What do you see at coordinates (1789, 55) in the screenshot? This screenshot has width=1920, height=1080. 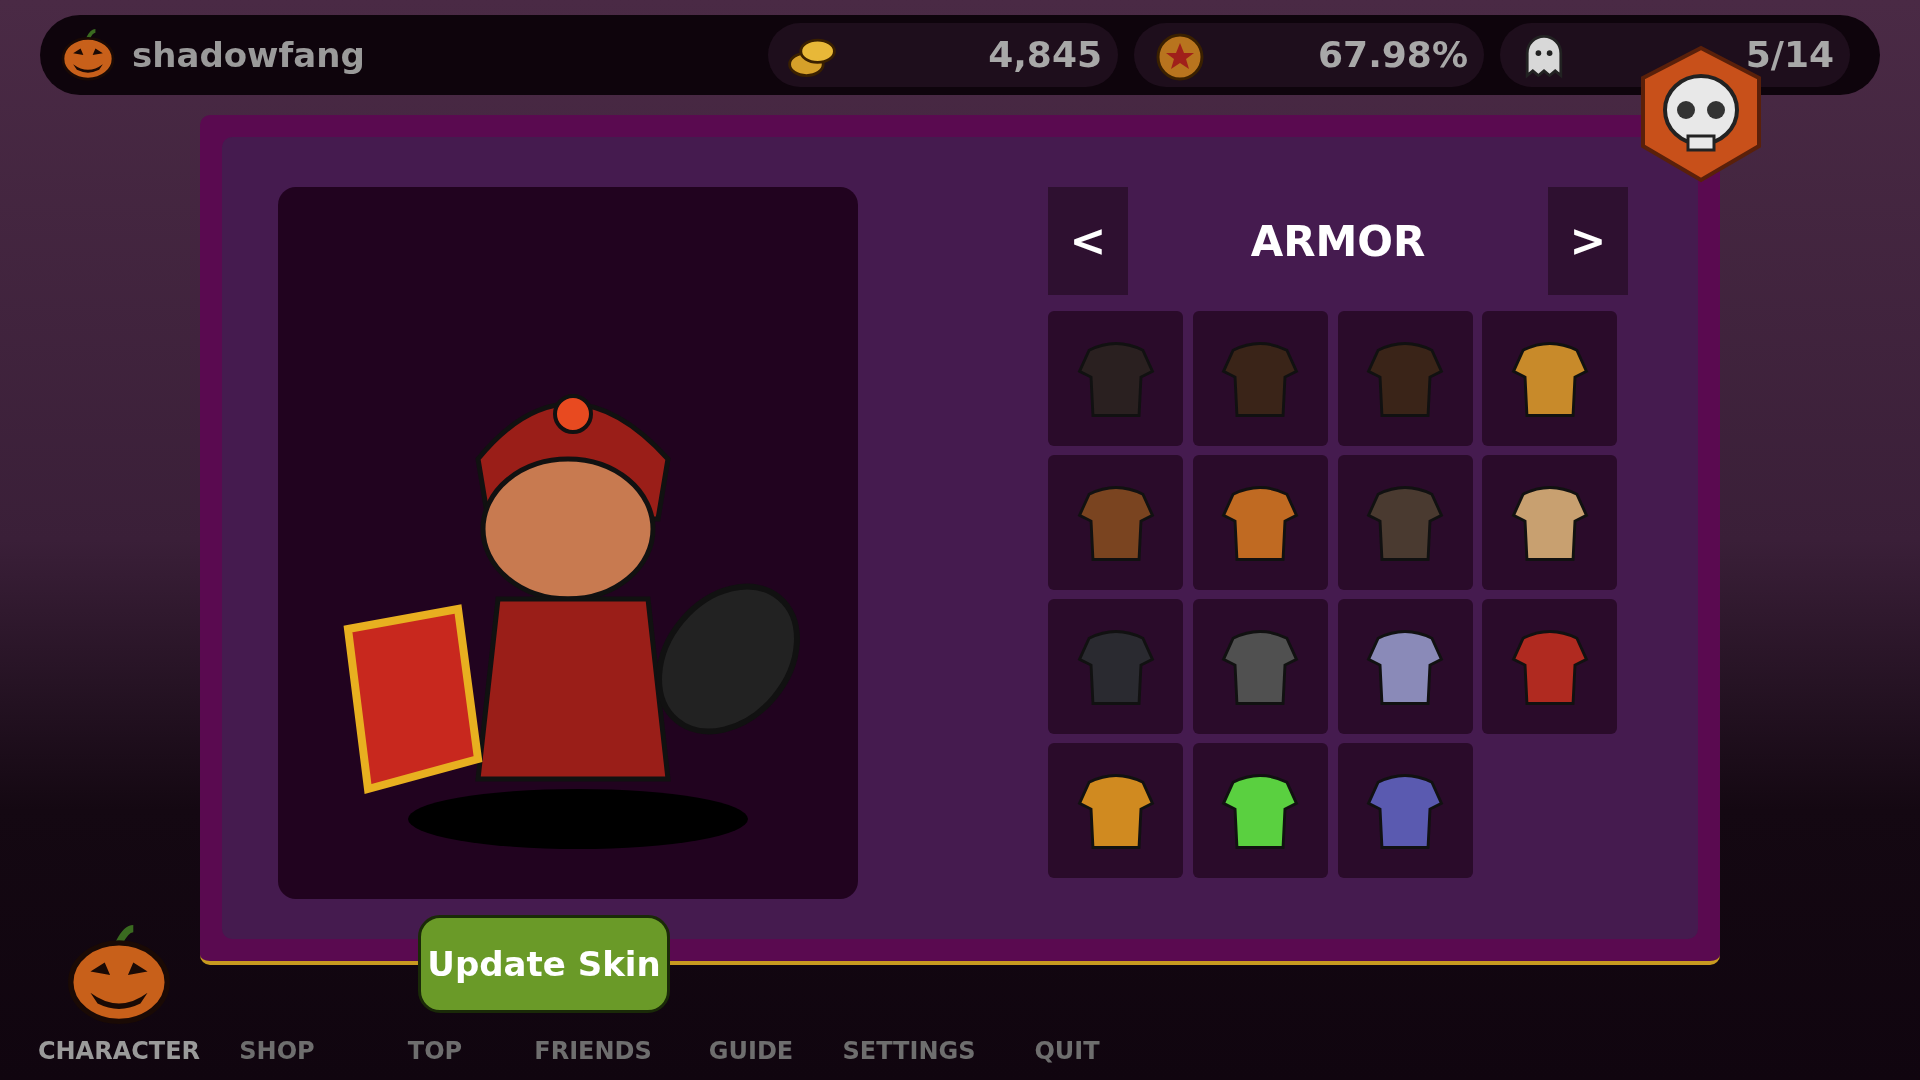 I see `ghost-count: 5/14` at bounding box center [1789, 55].